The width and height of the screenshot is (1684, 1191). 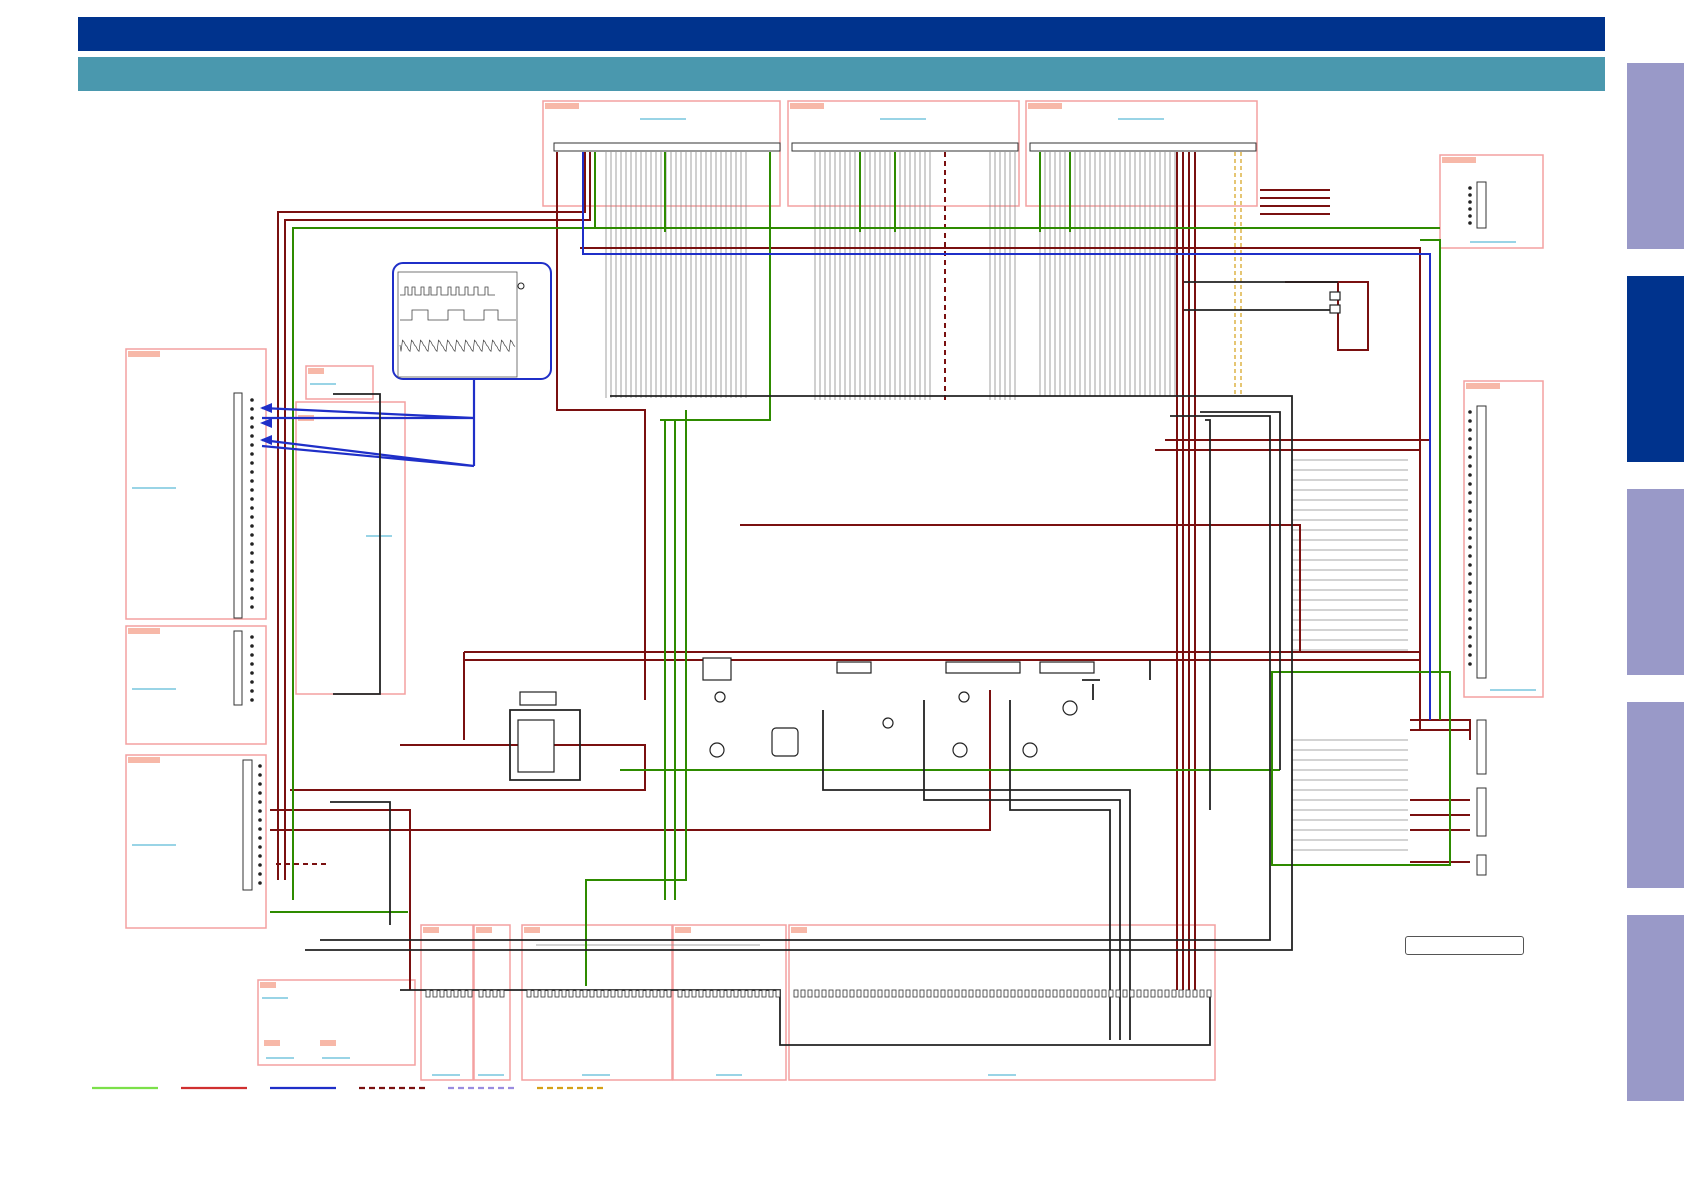 I want to click on block-right-top, so click(x=1491, y=201).